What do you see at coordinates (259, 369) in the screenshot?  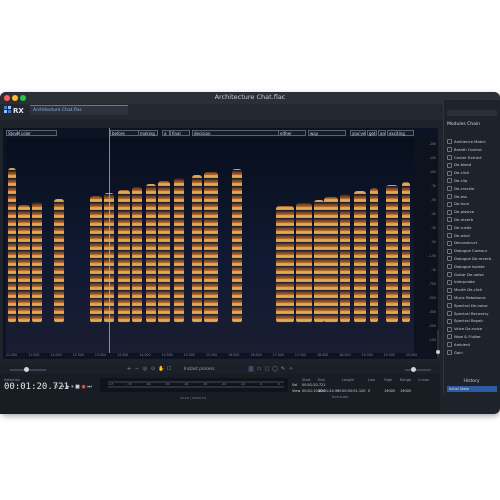 I see `frequency-selection-icon: ▭` at bounding box center [259, 369].